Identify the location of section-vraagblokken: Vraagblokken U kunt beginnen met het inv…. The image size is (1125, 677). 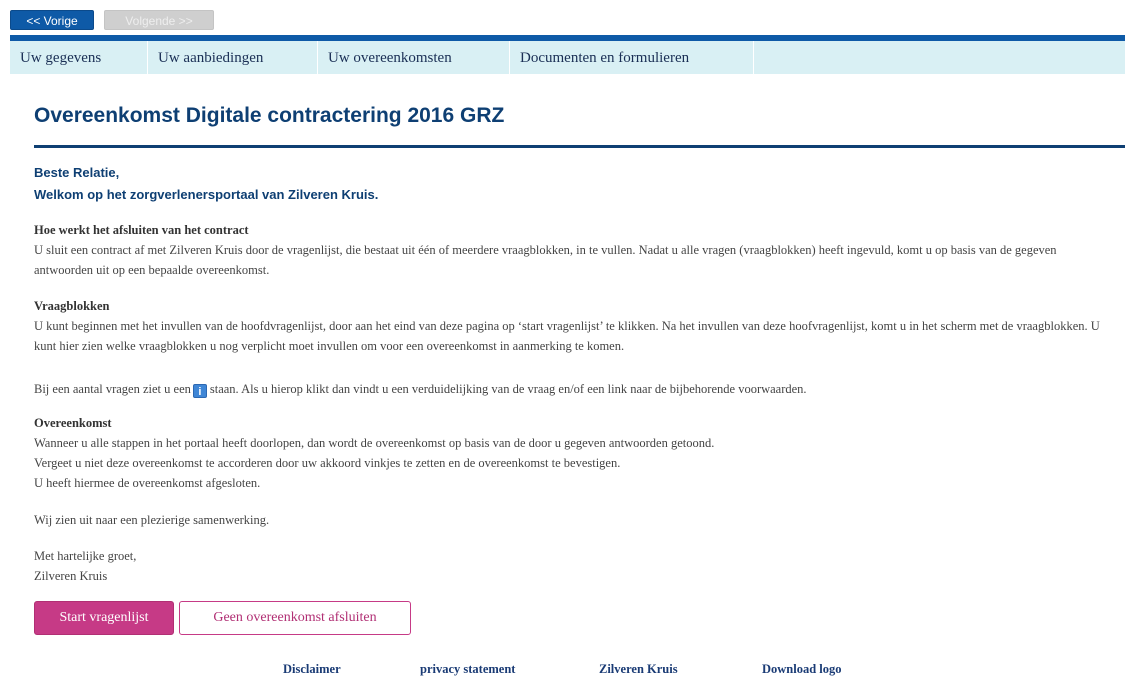
(574, 326).